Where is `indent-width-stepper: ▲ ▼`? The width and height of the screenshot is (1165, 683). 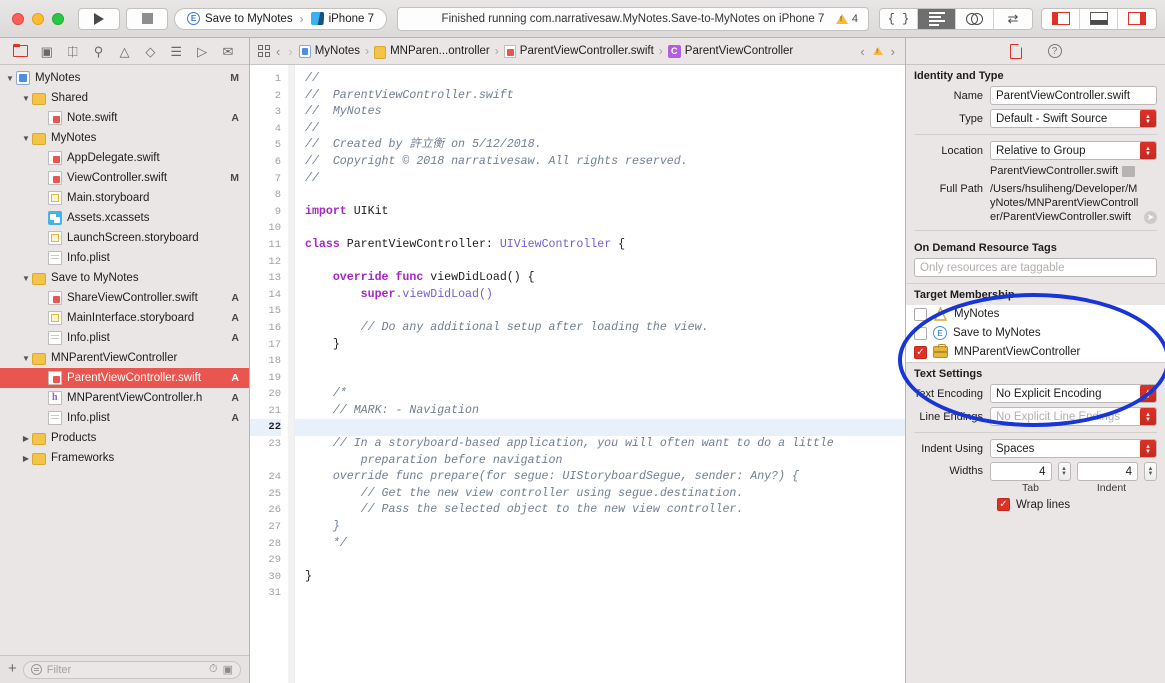 indent-width-stepper: ▲ ▼ is located at coordinates (1150, 471).